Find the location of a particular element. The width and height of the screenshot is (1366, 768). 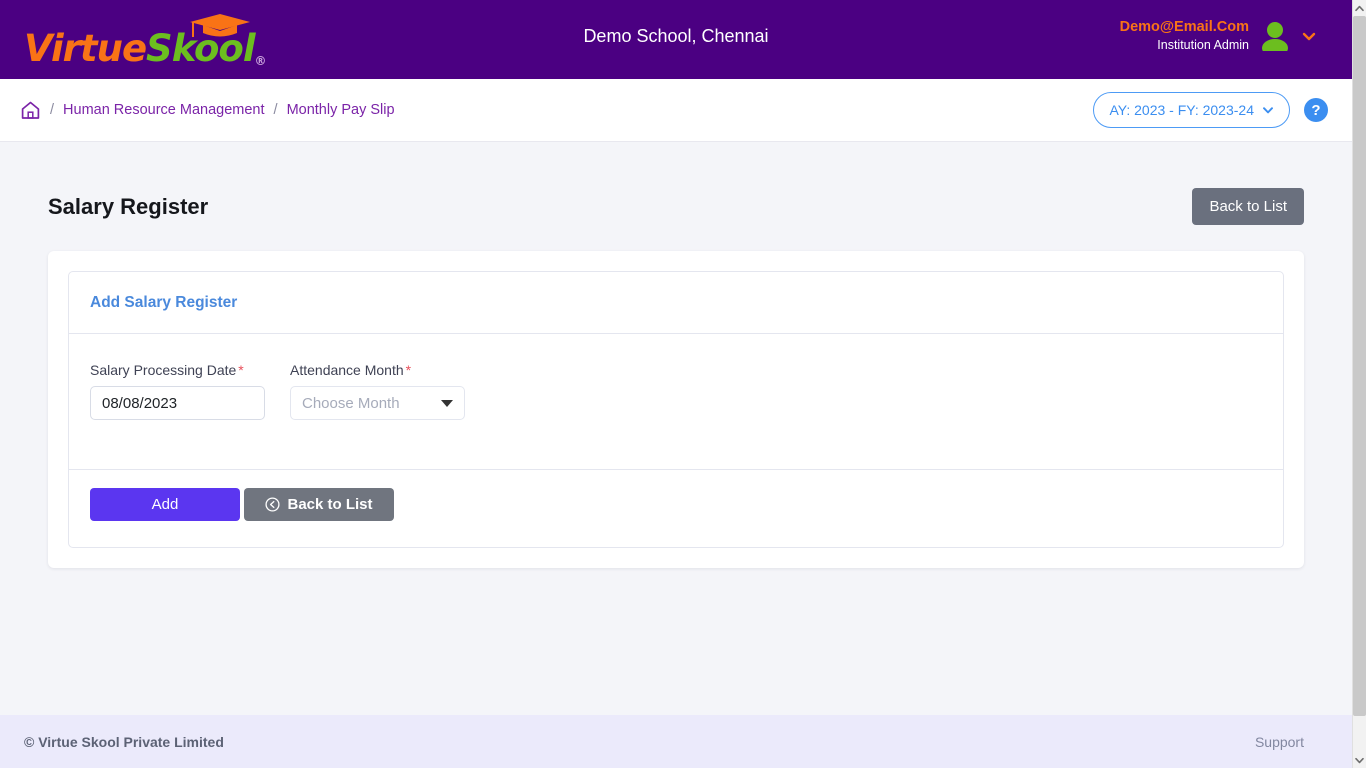

breadcrumb-item-monthly-pay-slip: Monthly Pay Slip is located at coordinates (341, 110).